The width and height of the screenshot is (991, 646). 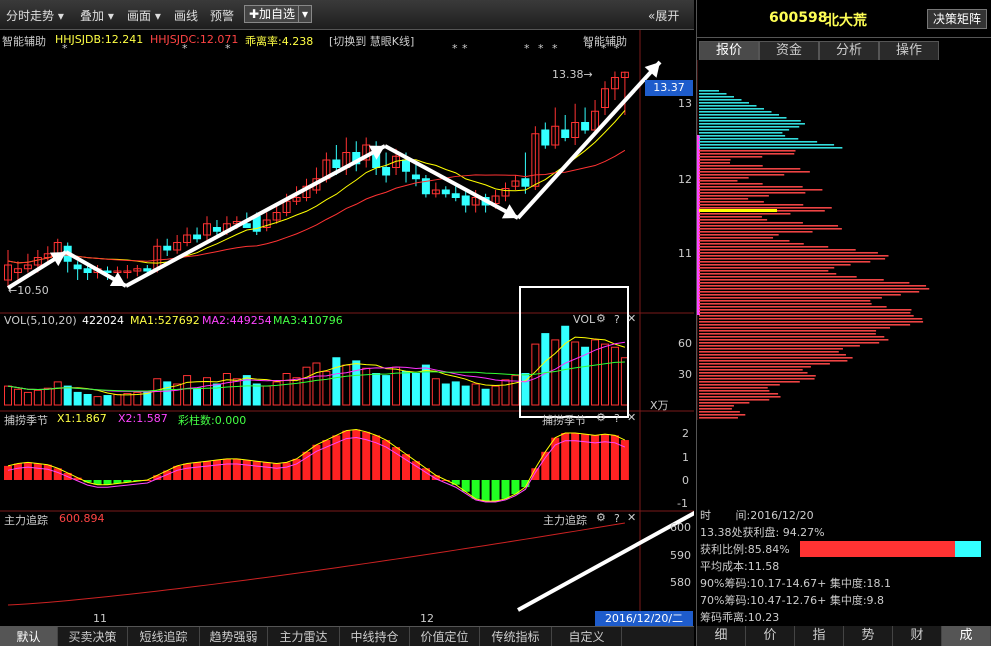 What do you see at coordinates (721, 636) in the screenshot?
I see `right-tab-0: 细` at bounding box center [721, 636].